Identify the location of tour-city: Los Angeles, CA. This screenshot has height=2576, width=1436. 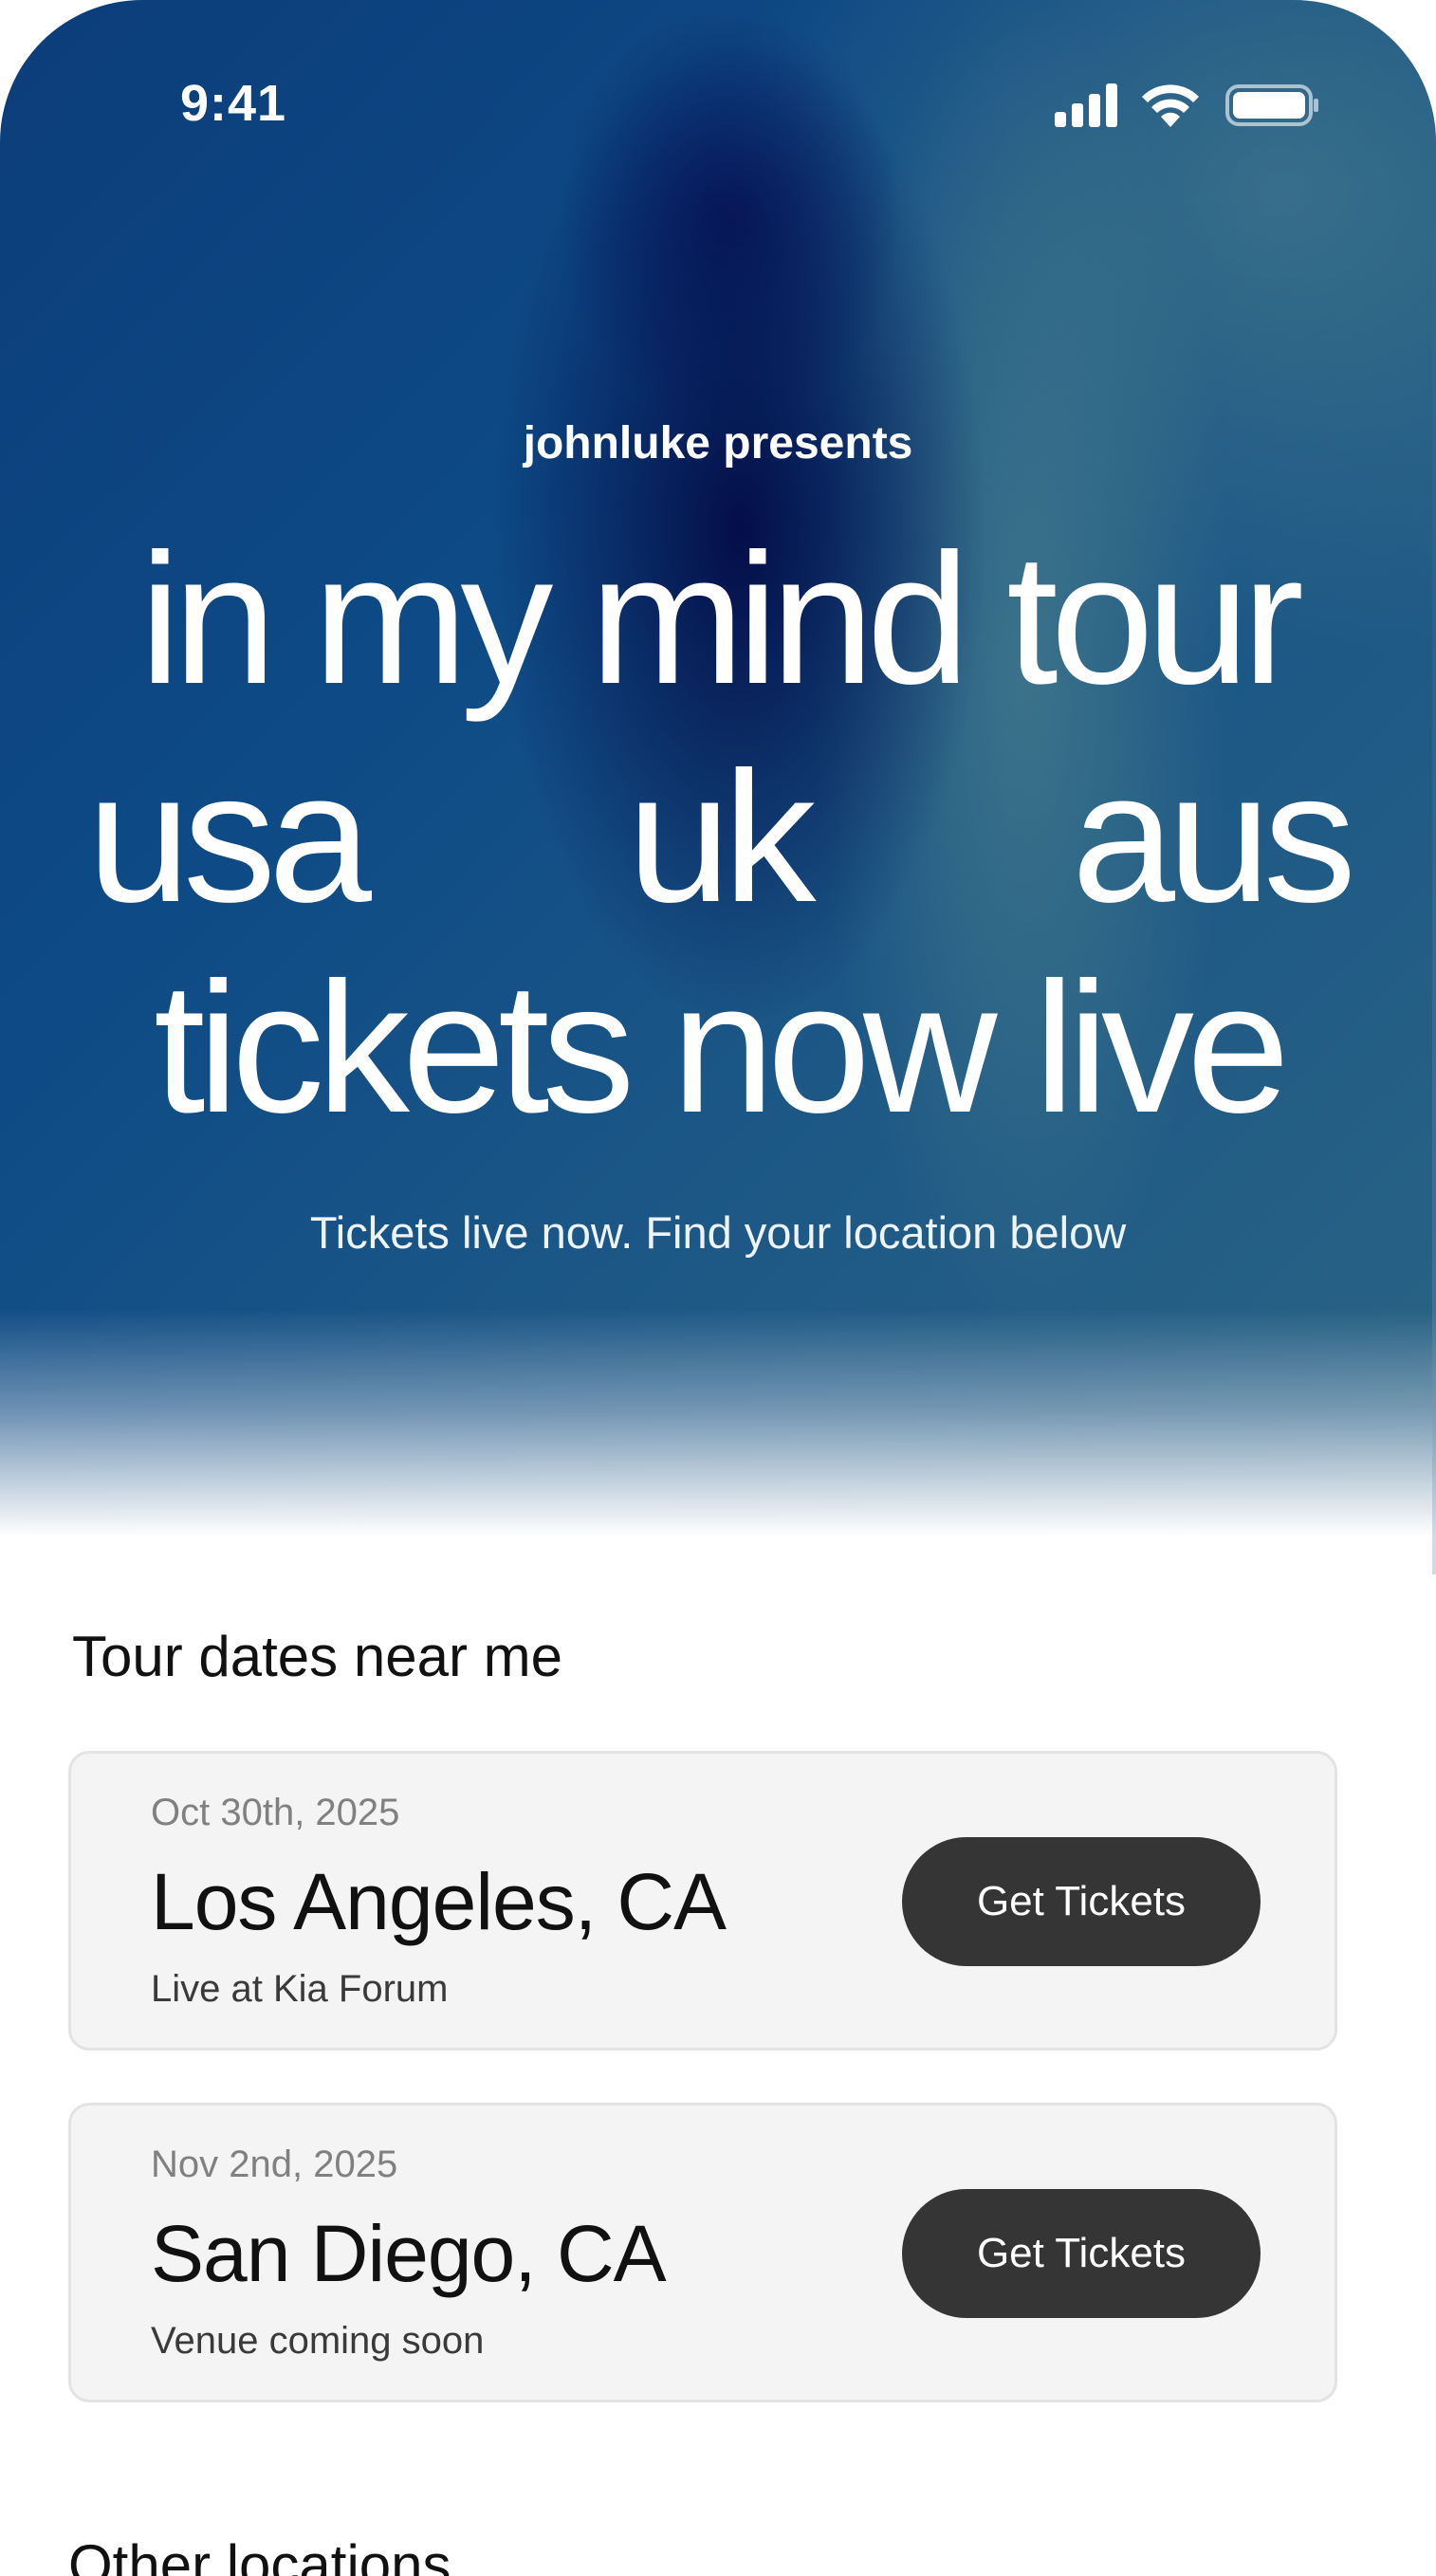
(439, 1901).